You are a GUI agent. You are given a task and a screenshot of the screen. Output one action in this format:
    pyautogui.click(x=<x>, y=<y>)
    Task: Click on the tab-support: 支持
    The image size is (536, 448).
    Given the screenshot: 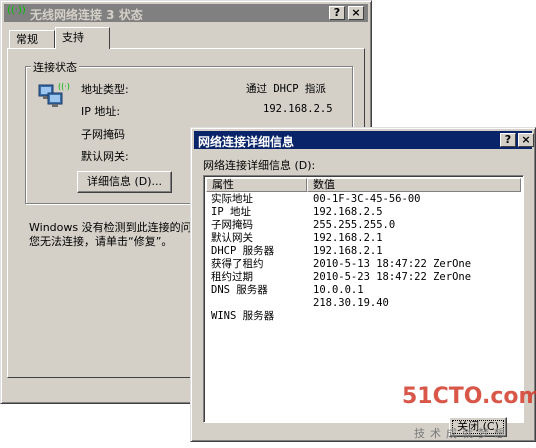 What is the action you would take?
    pyautogui.click(x=82, y=38)
    